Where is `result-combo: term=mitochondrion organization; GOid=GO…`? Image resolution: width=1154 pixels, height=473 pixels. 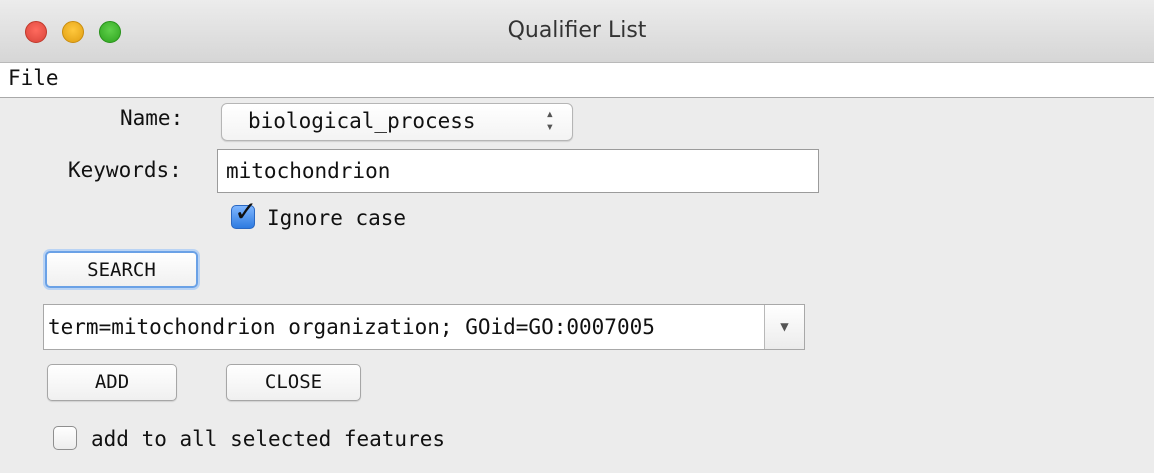
result-combo: term=mitochondrion organization; GOid=GO… is located at coordinates (424, 327).